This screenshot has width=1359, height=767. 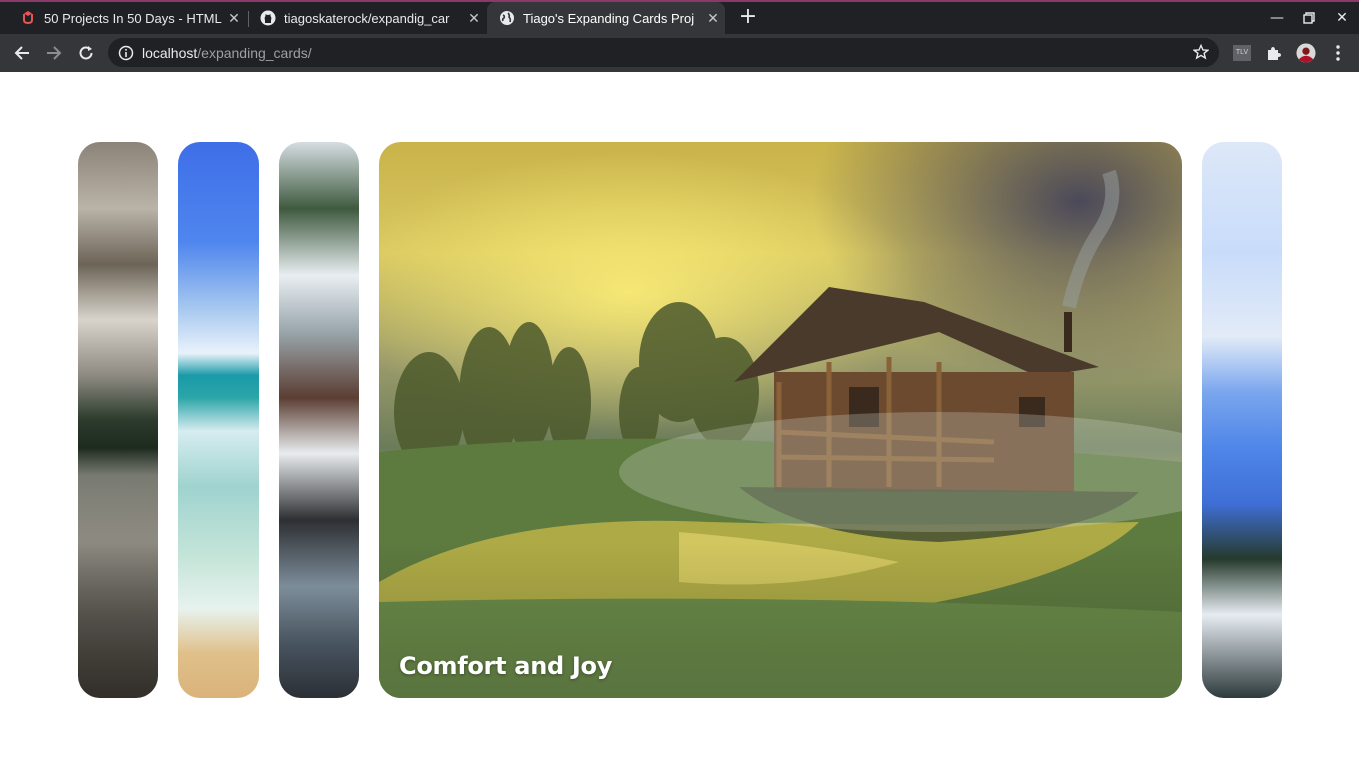 I want to click on reload-icon, so click(x=86, y=53).